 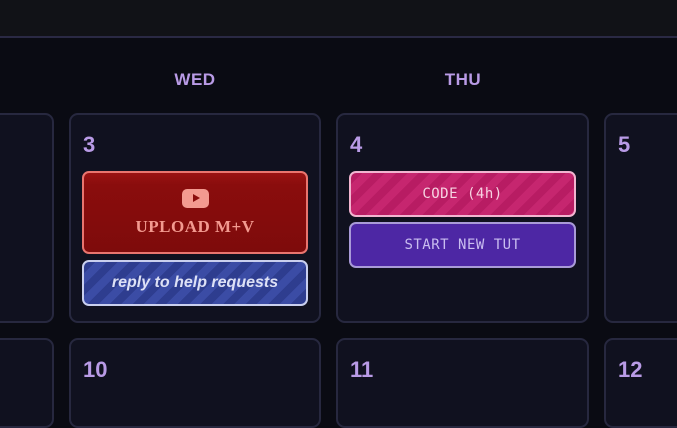 What do you see at coordinates (462, 383) in the screenshot?
I see `day-cell-thu: 11` at bounding box center [462, 383].